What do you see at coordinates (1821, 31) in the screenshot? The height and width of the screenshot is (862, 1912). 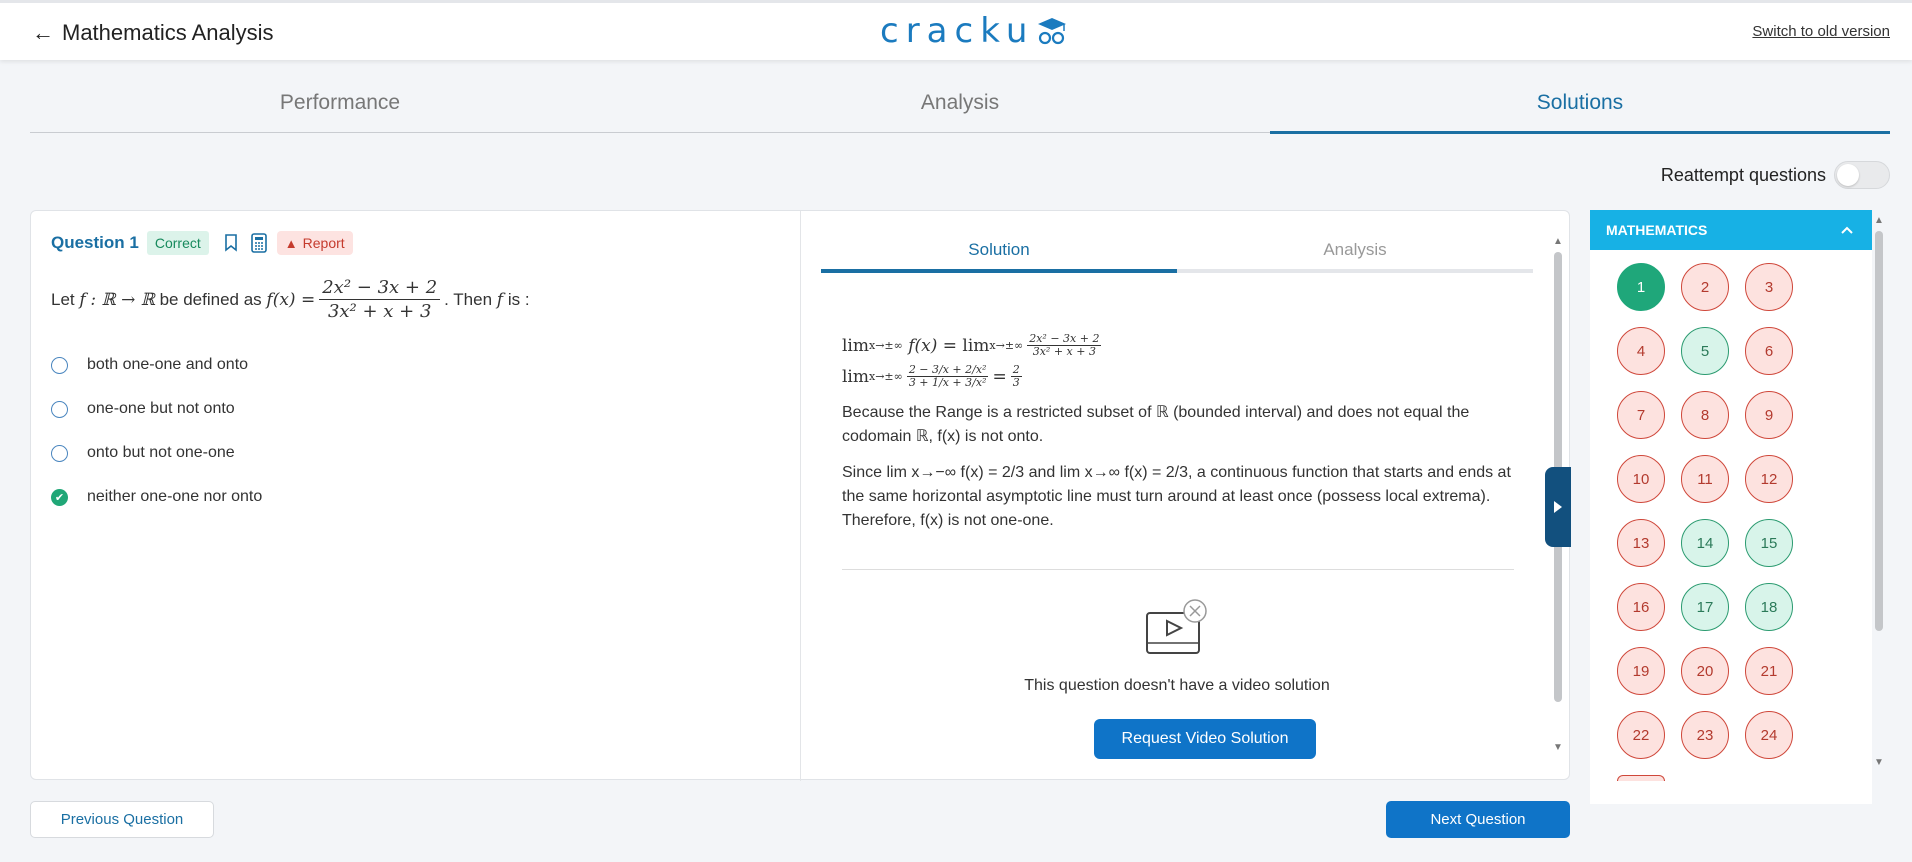 I see `switch-old-version-link: Switch to old version` at bounding box center [1821, 31].